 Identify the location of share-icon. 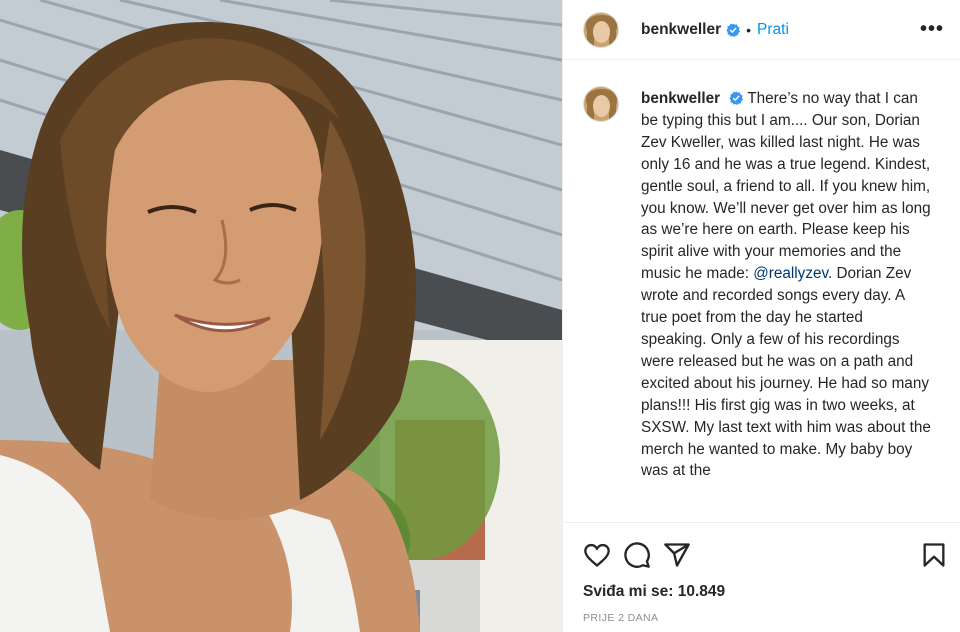
(677, 555).